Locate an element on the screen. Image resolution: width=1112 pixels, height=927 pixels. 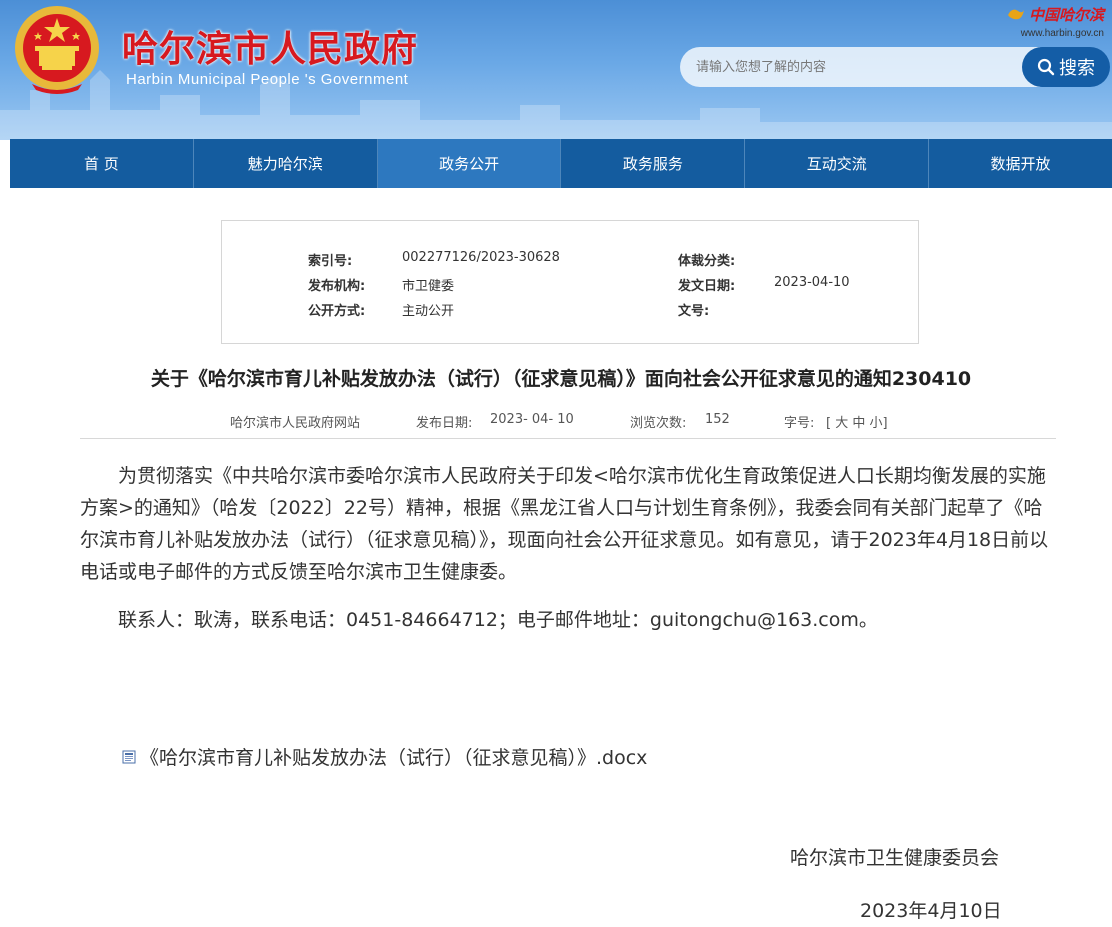
views-label: 浏览次数: is located at coordinates (658, 423).